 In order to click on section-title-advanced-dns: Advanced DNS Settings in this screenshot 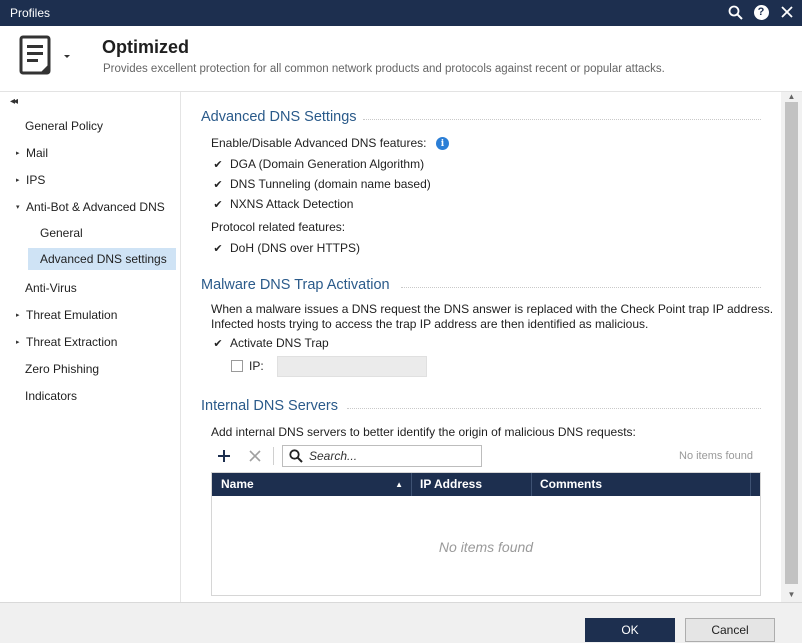, I will do `click(279, 117)`.